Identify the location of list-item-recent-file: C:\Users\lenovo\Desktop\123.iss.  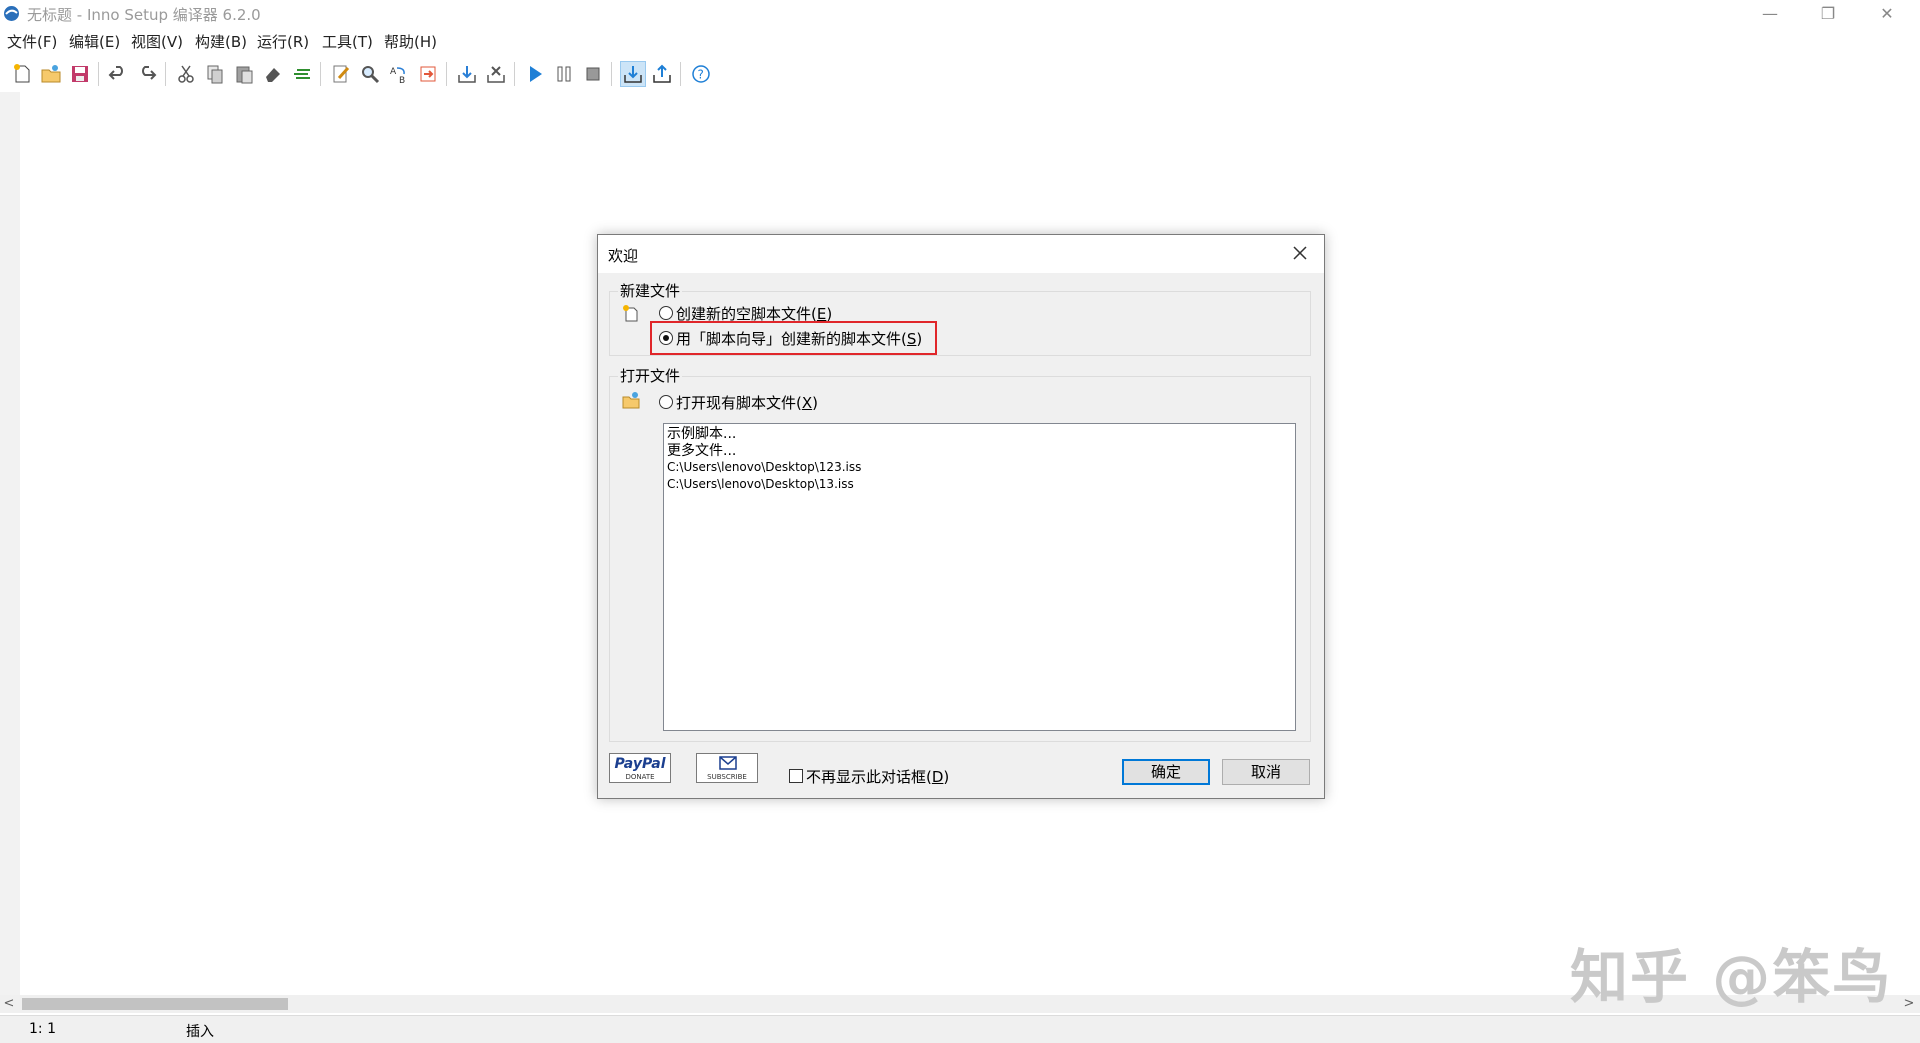
(979, 467).